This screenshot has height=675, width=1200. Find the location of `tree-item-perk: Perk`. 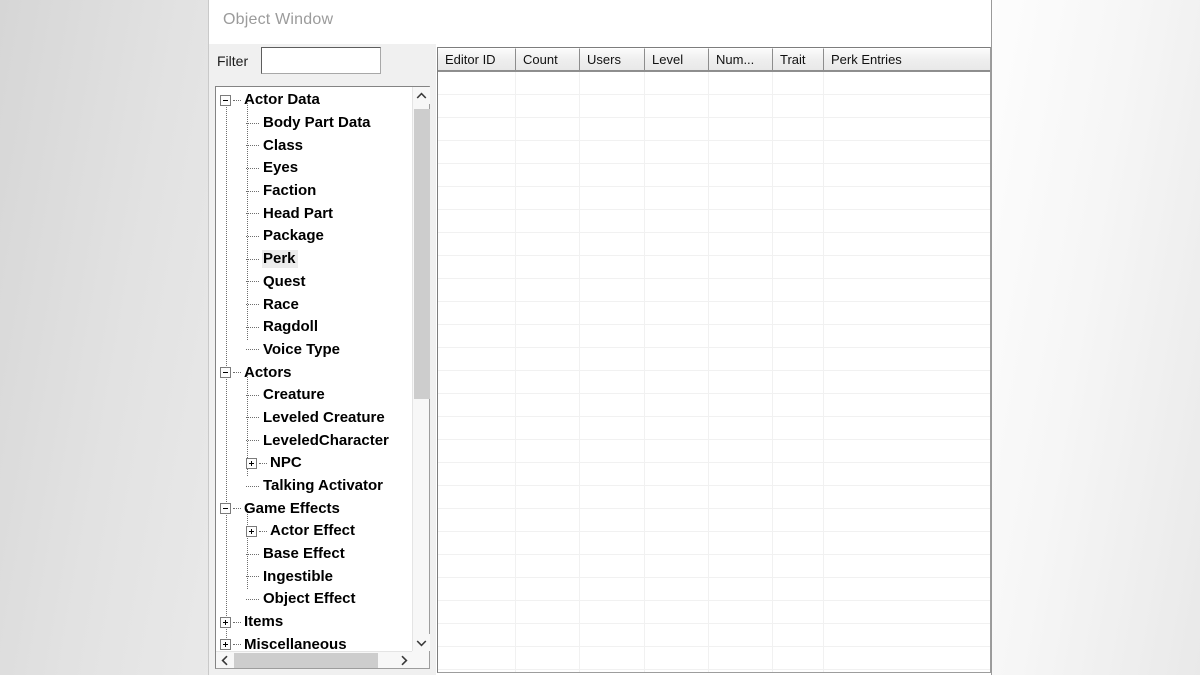

tree-item-perk: Perk is located at coordinates (314, 259).